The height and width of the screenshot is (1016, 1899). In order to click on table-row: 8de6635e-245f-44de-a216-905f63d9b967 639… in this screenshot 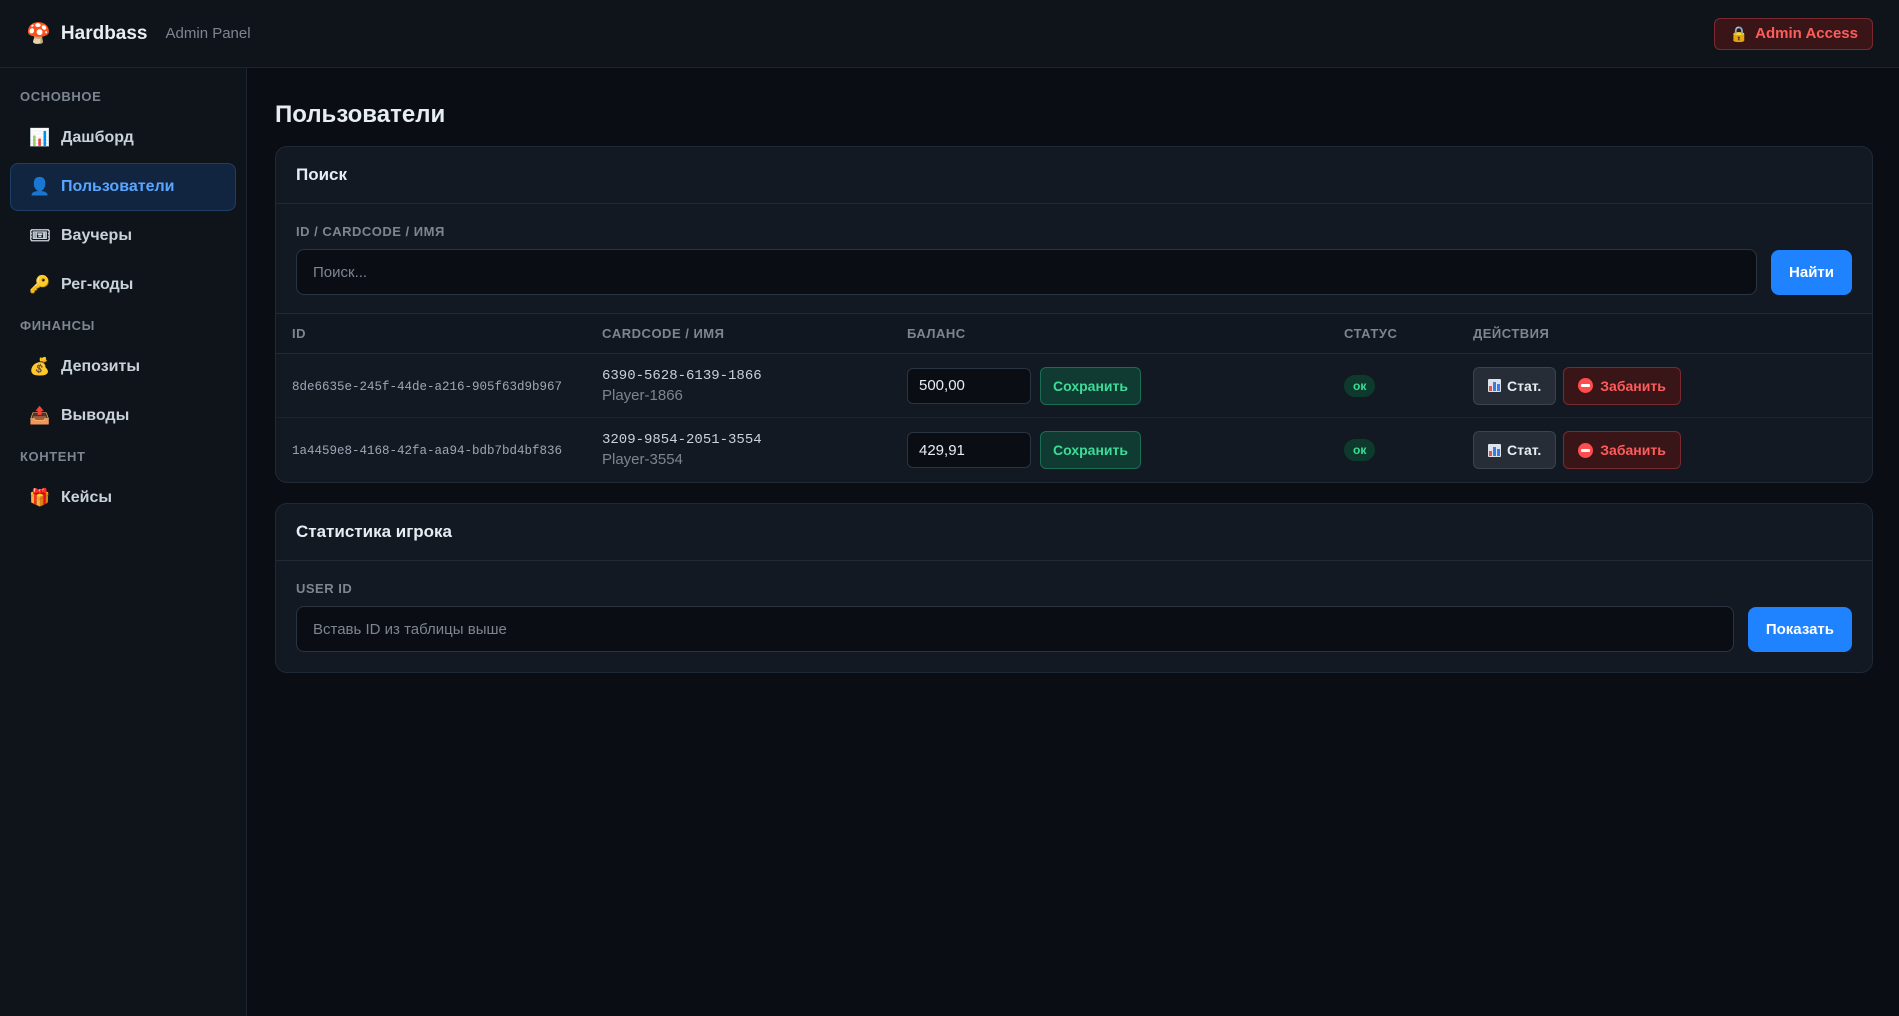, I will do `click(1074, 386)`.